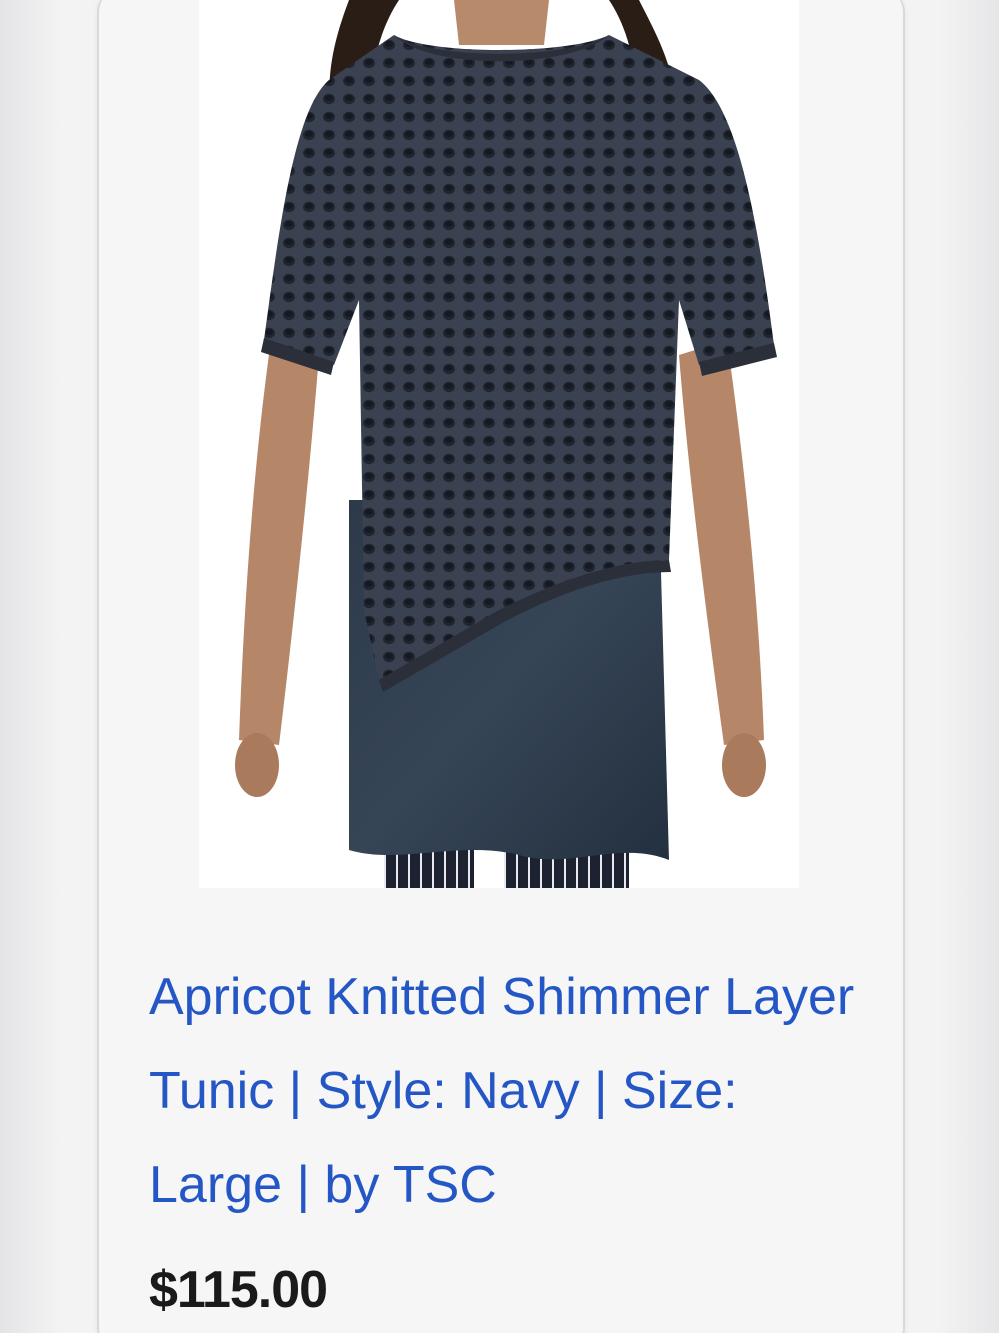 The width and height of the screenshot is (999, 1333). I want to click on left-arm, so click(279, 542).